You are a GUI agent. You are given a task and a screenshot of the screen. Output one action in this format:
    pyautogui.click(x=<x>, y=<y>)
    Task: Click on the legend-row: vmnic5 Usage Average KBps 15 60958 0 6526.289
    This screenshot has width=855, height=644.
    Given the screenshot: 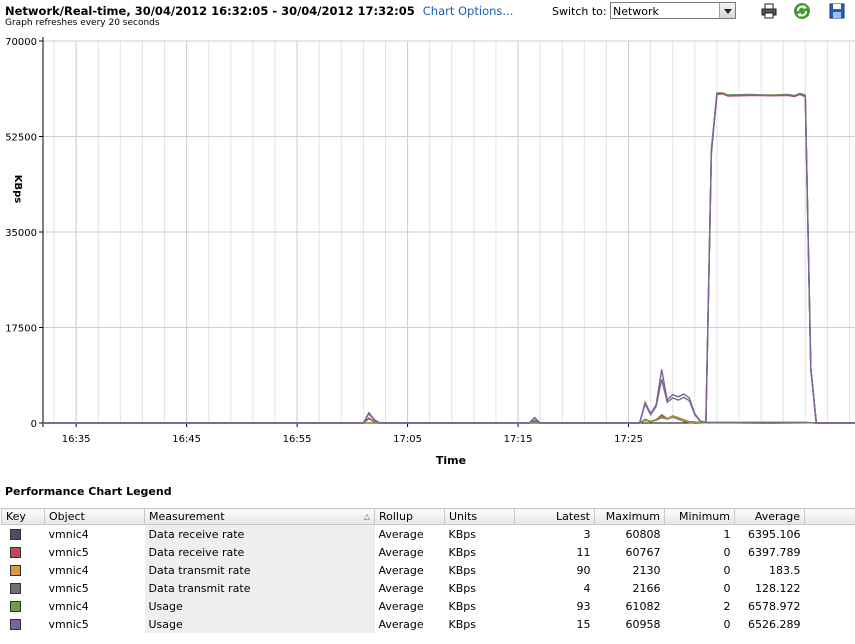 What is the action you would take?
    pyautogui.click(x=428, y=624)
    